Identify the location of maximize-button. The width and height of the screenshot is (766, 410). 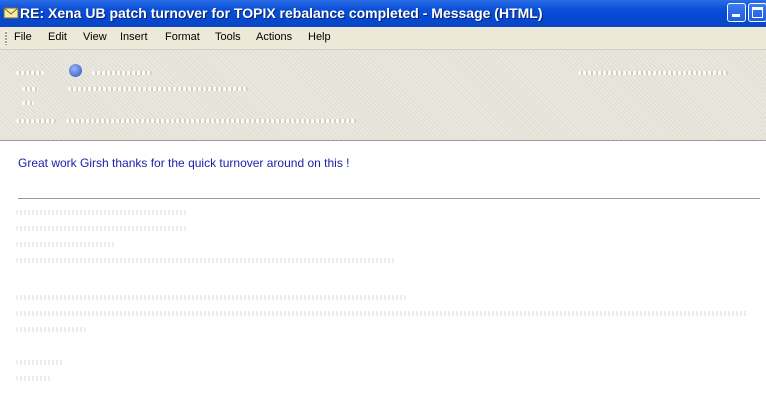
(757, 12).